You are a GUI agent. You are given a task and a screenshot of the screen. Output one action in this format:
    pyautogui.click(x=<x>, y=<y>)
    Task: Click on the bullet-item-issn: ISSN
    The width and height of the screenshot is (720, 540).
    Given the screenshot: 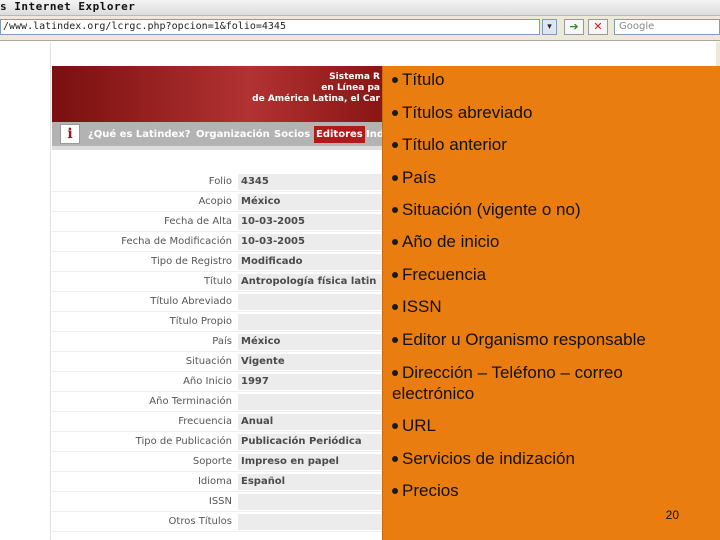 What is the action you would take?
    pyautogui.click(x=417, y=307)
    